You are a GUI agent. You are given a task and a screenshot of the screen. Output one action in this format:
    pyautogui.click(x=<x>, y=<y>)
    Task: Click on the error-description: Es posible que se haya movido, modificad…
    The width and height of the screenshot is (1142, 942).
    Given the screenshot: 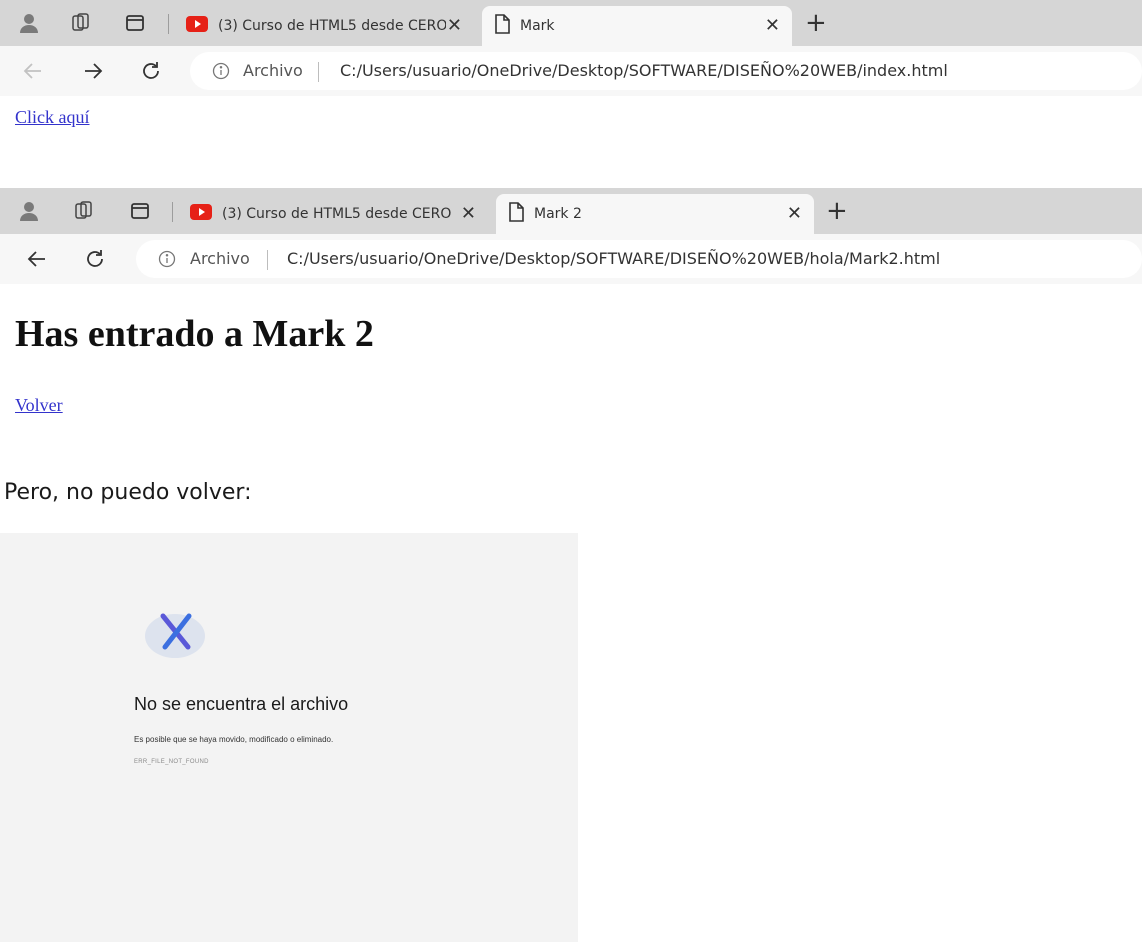 What is the action you would take?
    pyautogui.click(x=234, y=739)
    